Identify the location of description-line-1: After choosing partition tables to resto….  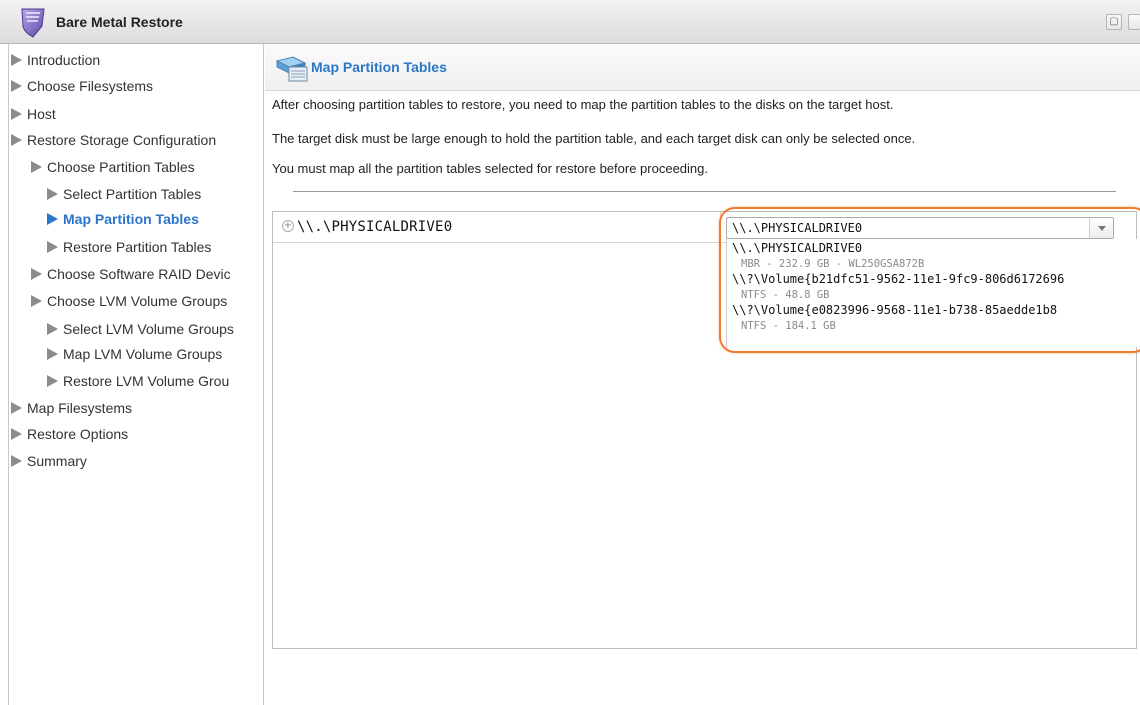
(583, 104).